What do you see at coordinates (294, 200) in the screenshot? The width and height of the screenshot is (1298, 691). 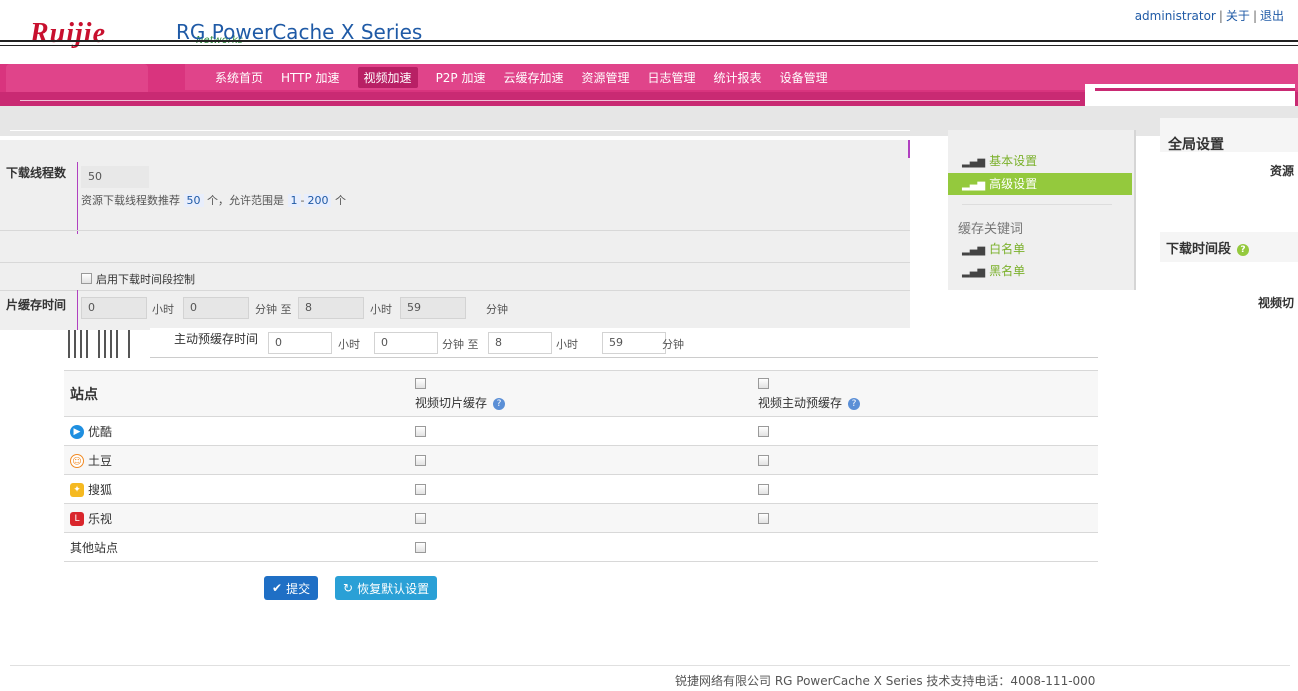 I see `range-min: 1` at bounding box center [294, 200].